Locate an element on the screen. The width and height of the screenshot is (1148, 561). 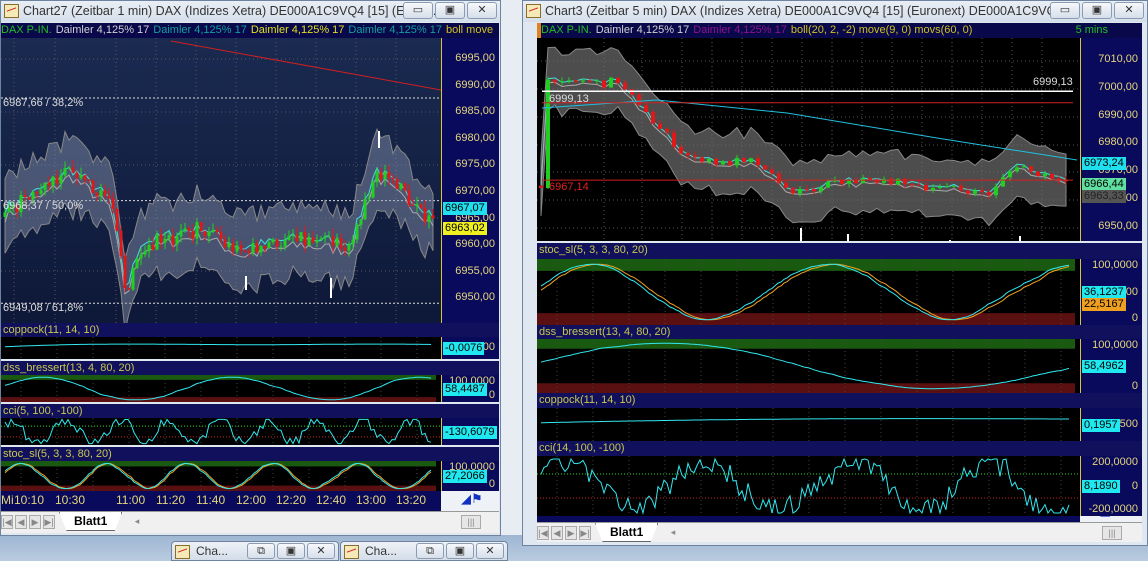
indicator-axis: 100,0000 0 27,2066 is located at coordinates (470, 476).